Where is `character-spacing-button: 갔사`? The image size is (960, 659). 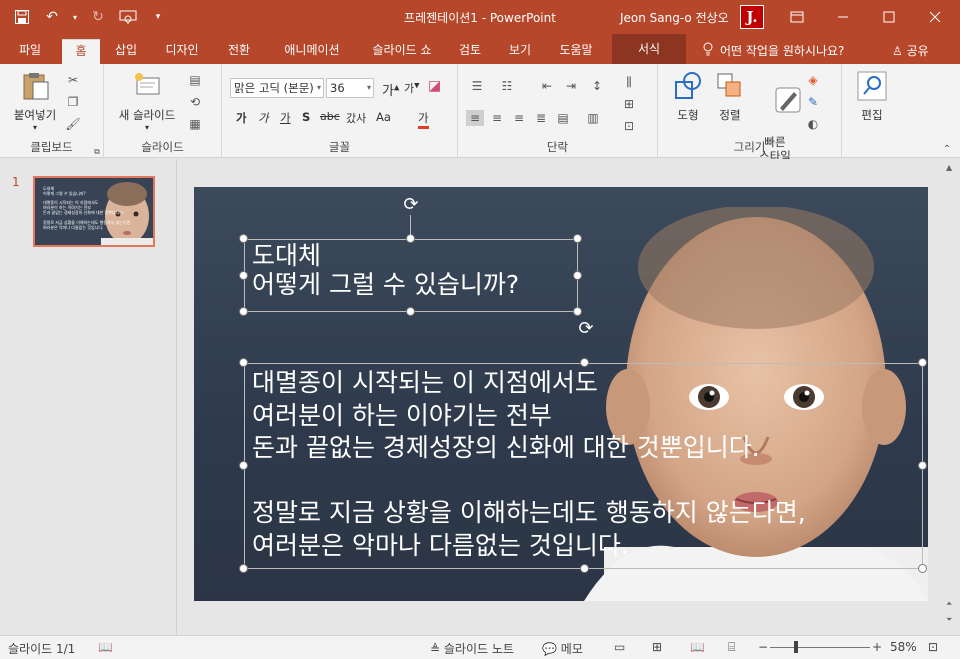 character-spacing-button: 갔사 is located at coordinates (356, 118).